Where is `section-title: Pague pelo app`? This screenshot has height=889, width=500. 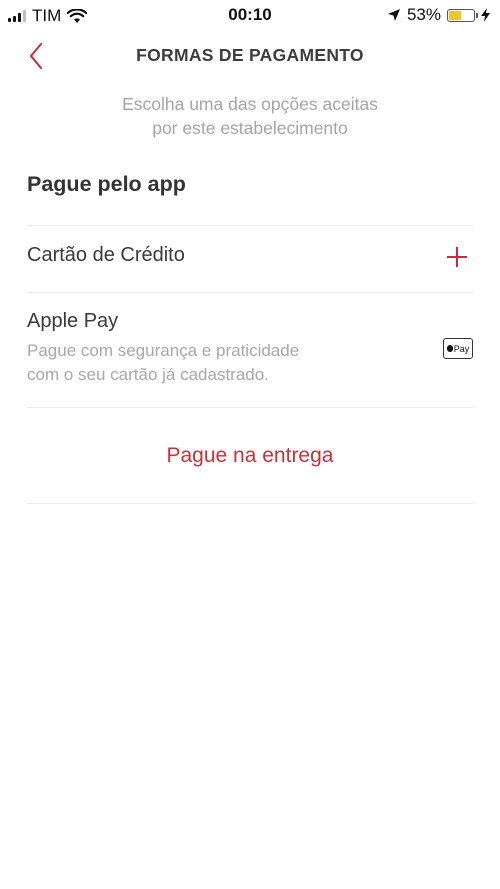 section-title: Pague pelo app is located at coordinates (106, 184).